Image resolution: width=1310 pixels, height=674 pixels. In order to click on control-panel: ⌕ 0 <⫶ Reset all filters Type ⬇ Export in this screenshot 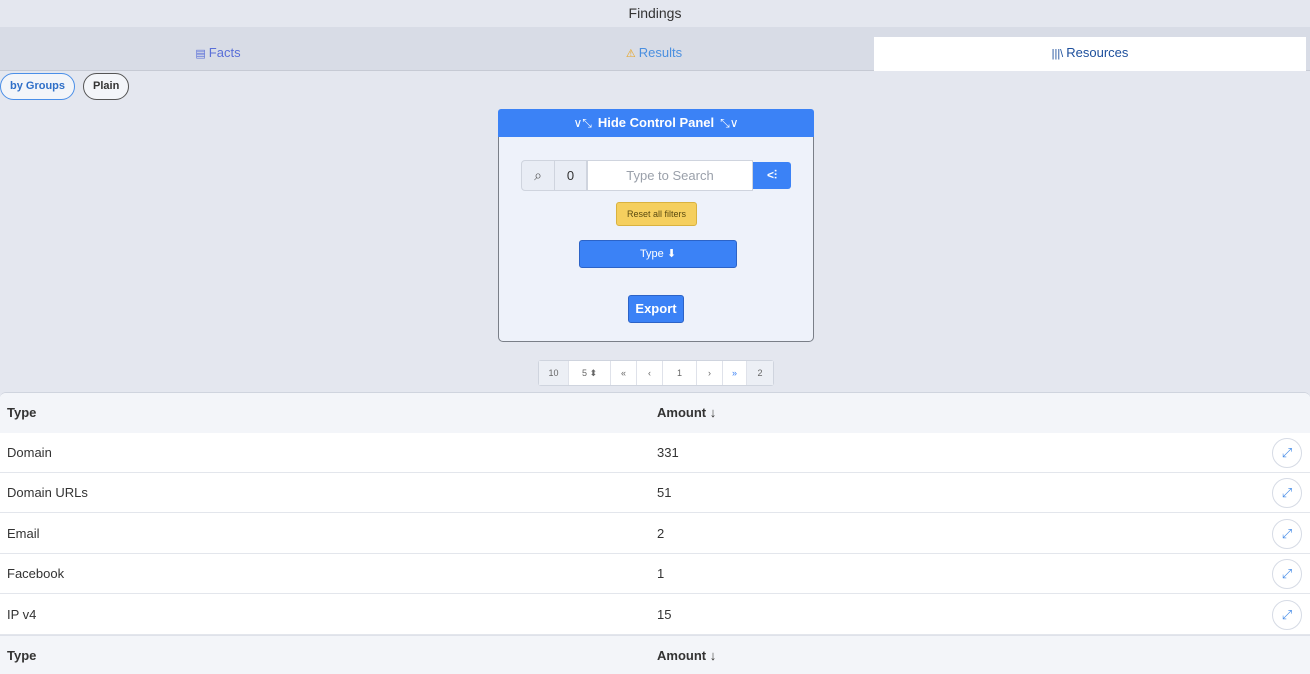, I will do `click(656, 239)`.